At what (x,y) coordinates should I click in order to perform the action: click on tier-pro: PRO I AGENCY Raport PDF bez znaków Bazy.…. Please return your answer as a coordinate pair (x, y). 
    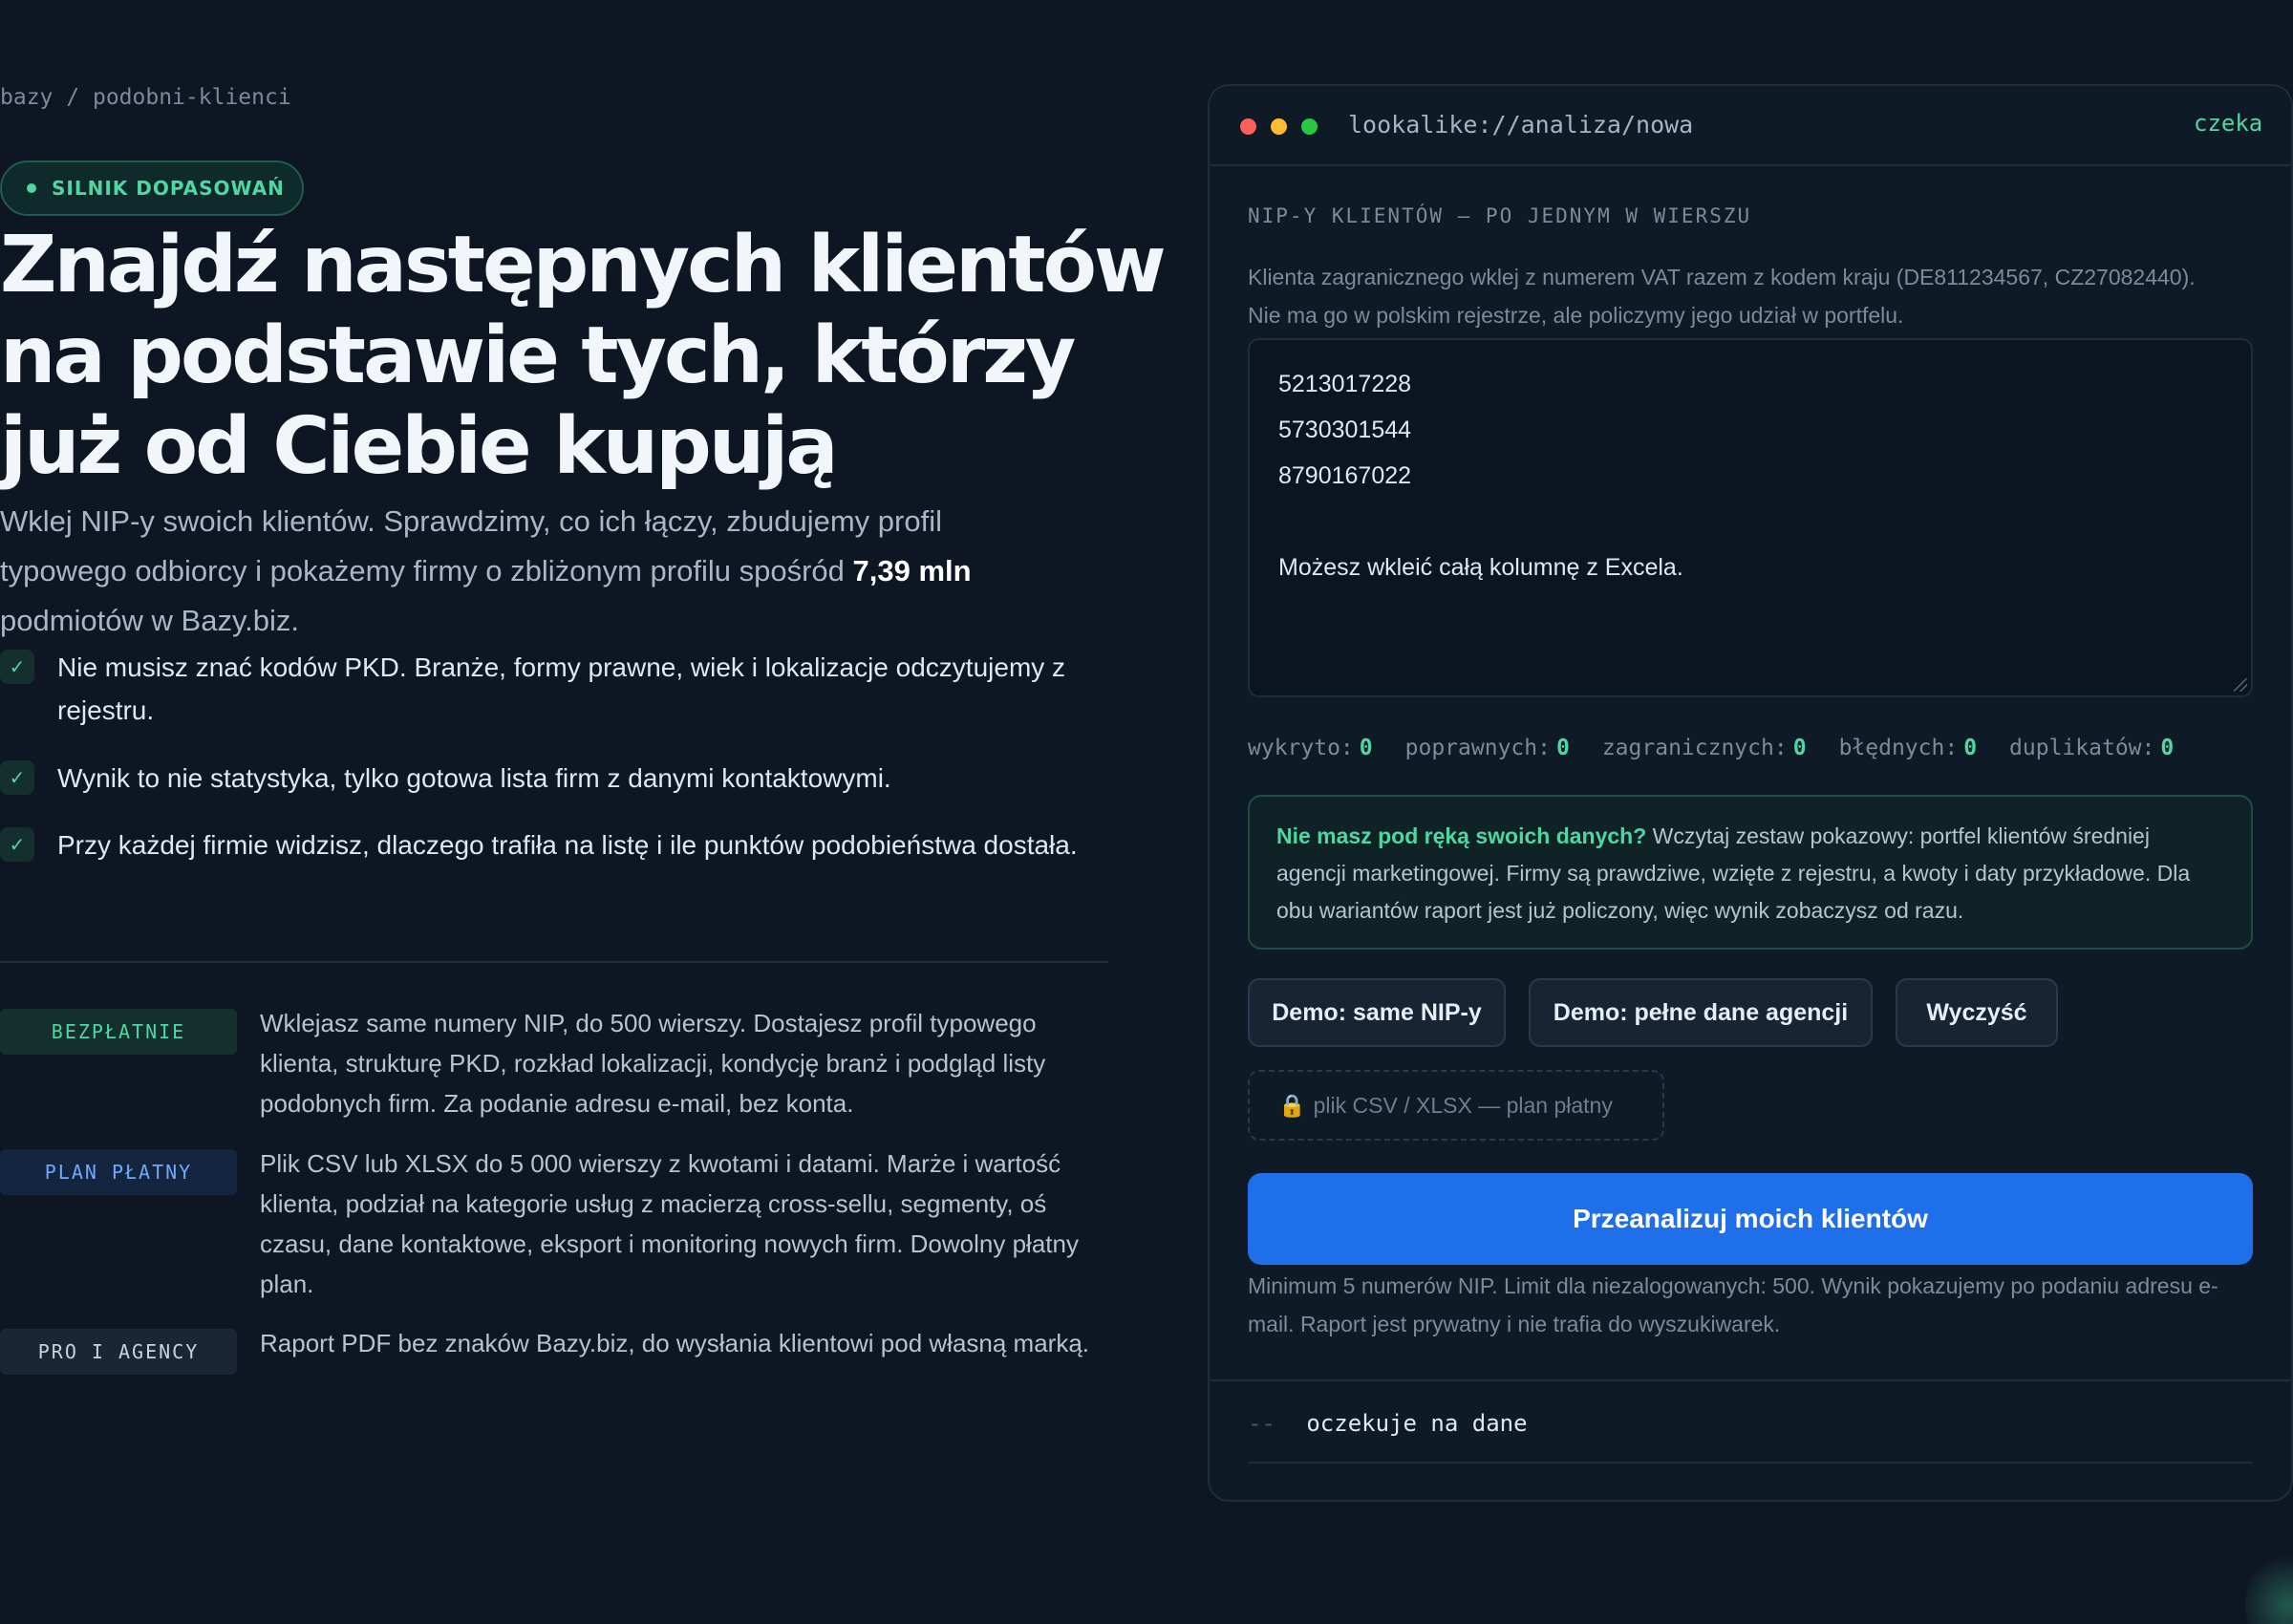
    Looking at the image, I should click on (555, 1349).